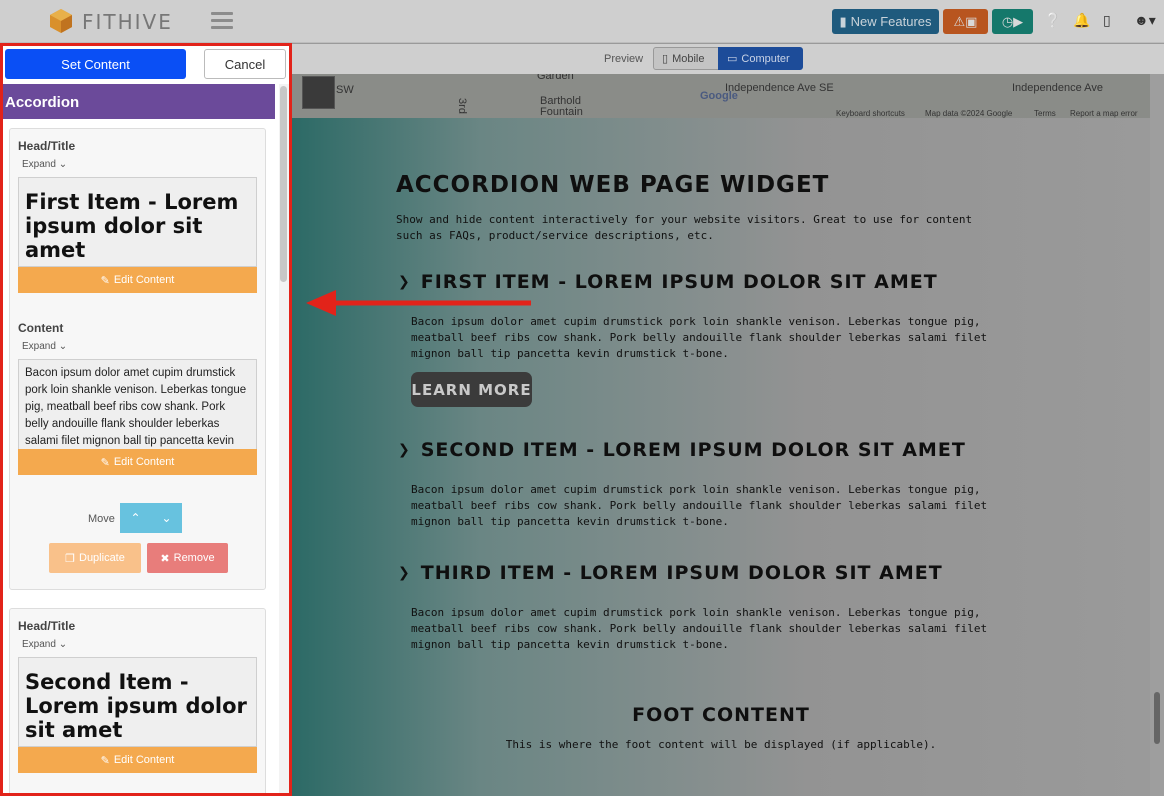 The image size is (1164, 796). I want to click on remove-label: Remove, so click(194, 558).